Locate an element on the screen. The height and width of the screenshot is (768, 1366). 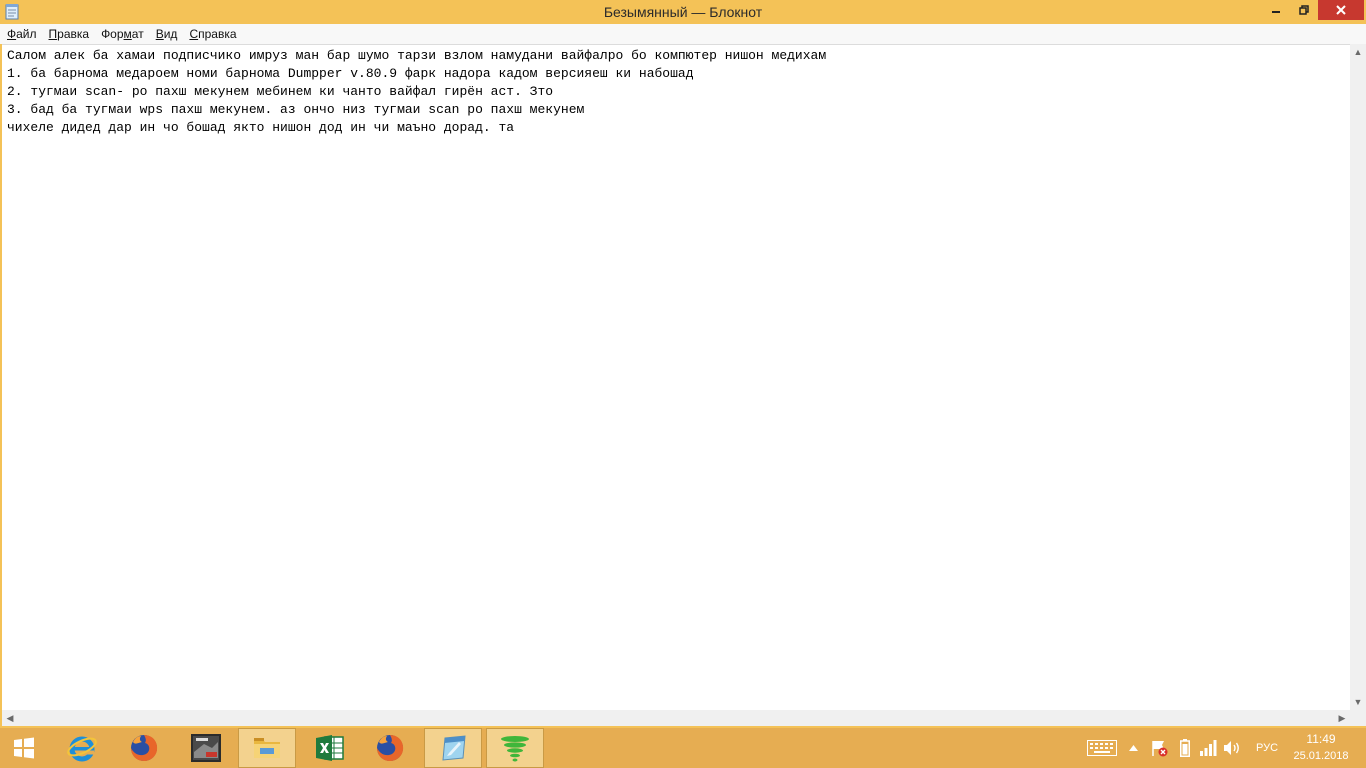
taskbar-notepad is located at coordinates (453, 748).